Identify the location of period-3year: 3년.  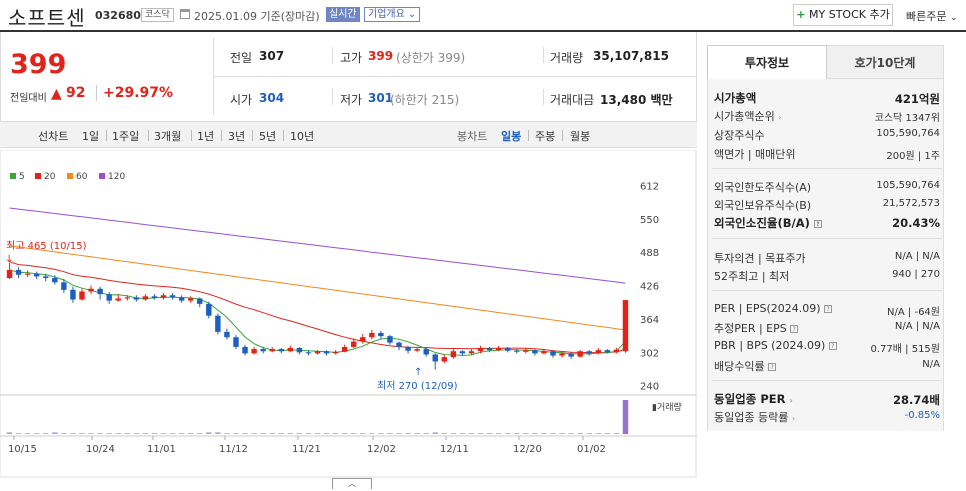
(236, 136).